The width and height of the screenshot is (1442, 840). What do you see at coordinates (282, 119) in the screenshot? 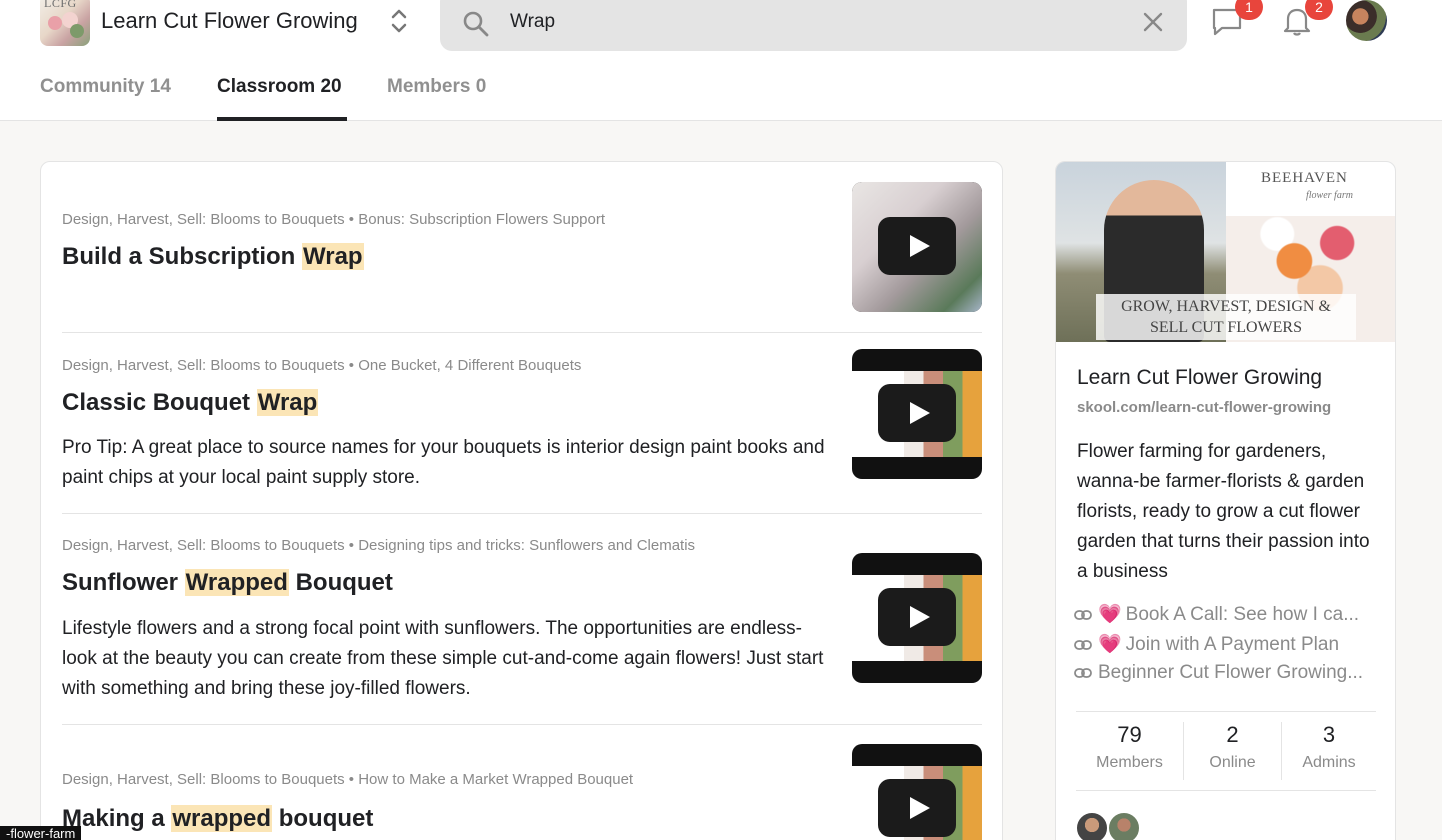
I see `active-tab-indicator` at bounding box center [282, 119].